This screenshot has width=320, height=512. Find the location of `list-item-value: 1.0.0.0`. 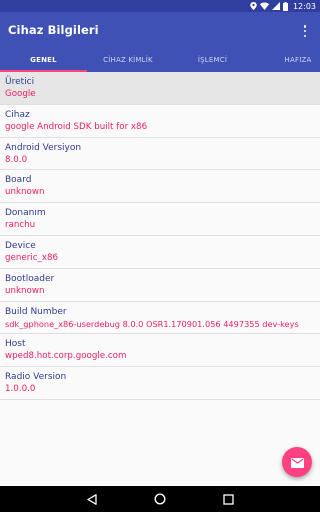

list-item-value: 1.0.0.0 is located at coordinates (20, 389).